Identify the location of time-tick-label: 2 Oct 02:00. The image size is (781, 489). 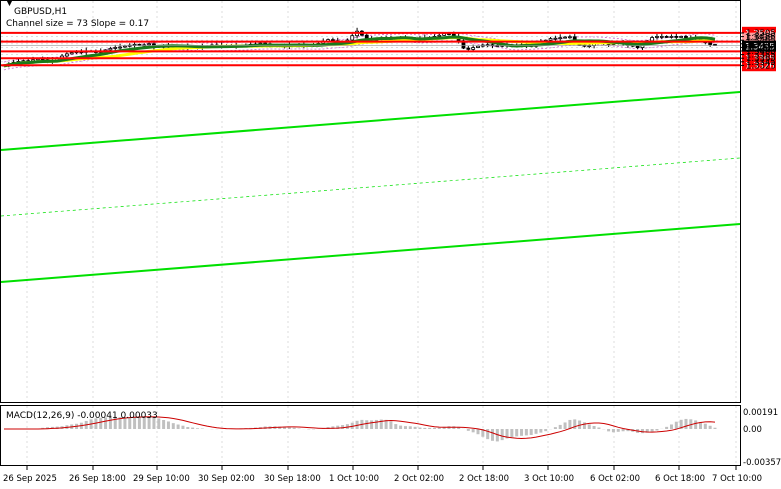
(419, 479).